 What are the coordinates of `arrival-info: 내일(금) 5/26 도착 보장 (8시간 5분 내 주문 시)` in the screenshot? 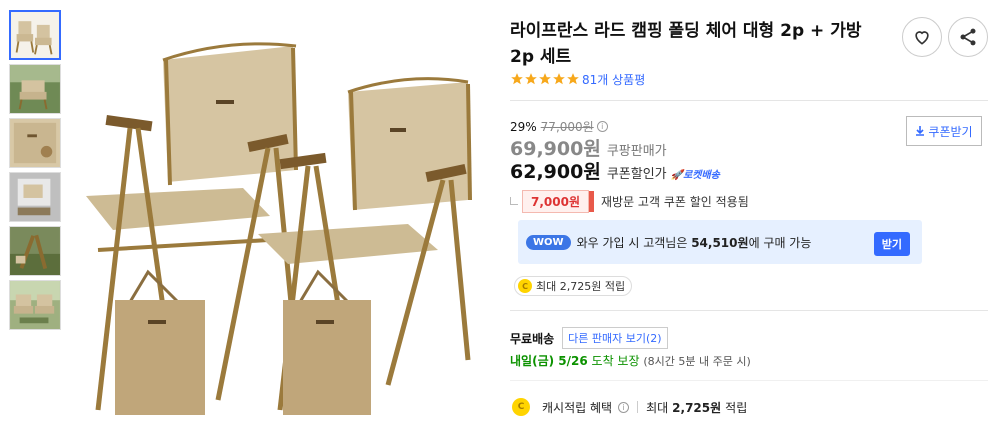 It's located at (630, 360).